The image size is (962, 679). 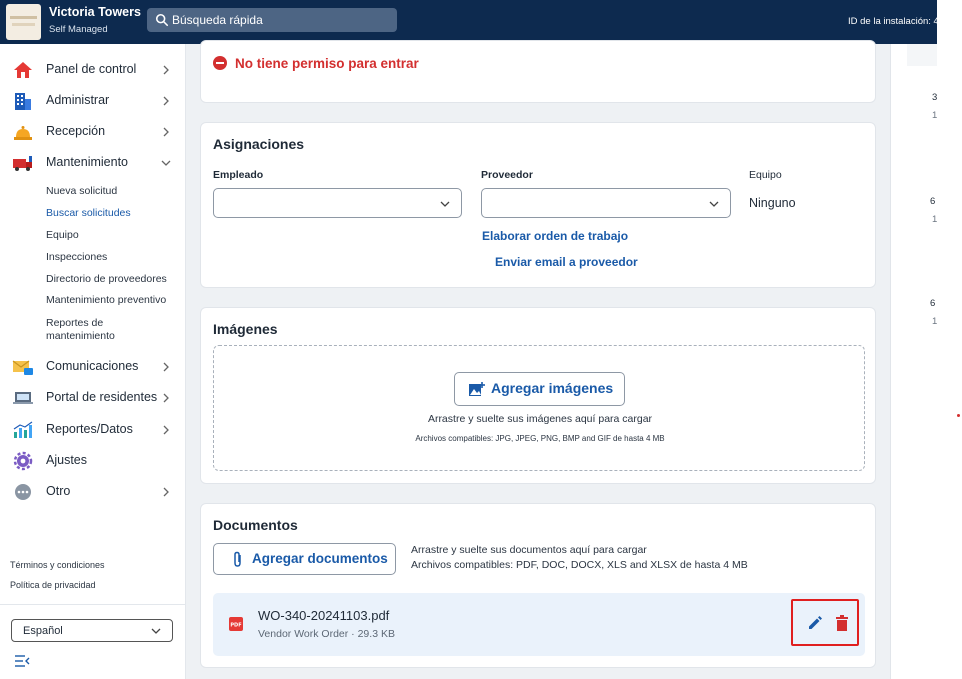 What do you see at coordinates (320, 558) in the screenshot?
I see `add-documents-label: Agregar documentos` at bounding box center [320, 558].